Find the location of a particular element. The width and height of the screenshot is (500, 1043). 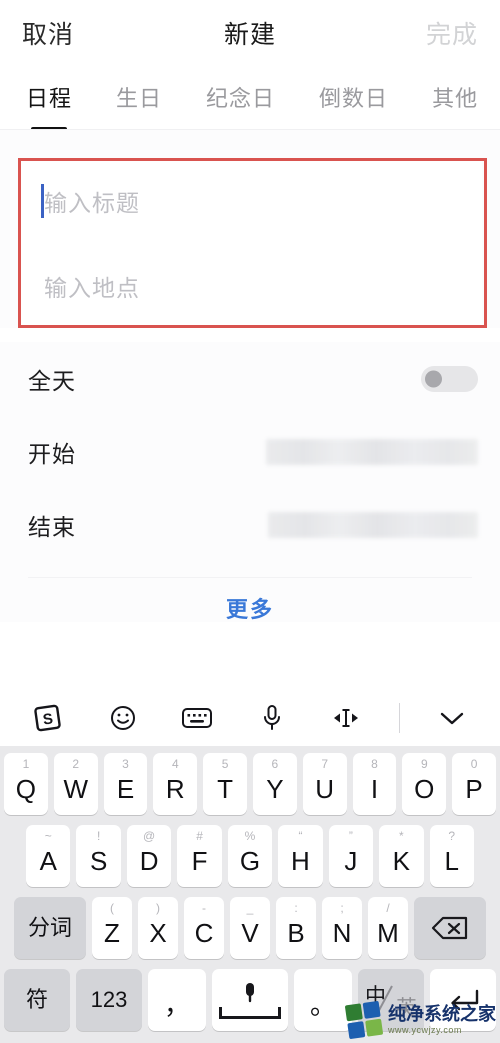

key-k: * K is located at coordinates (401, 856).